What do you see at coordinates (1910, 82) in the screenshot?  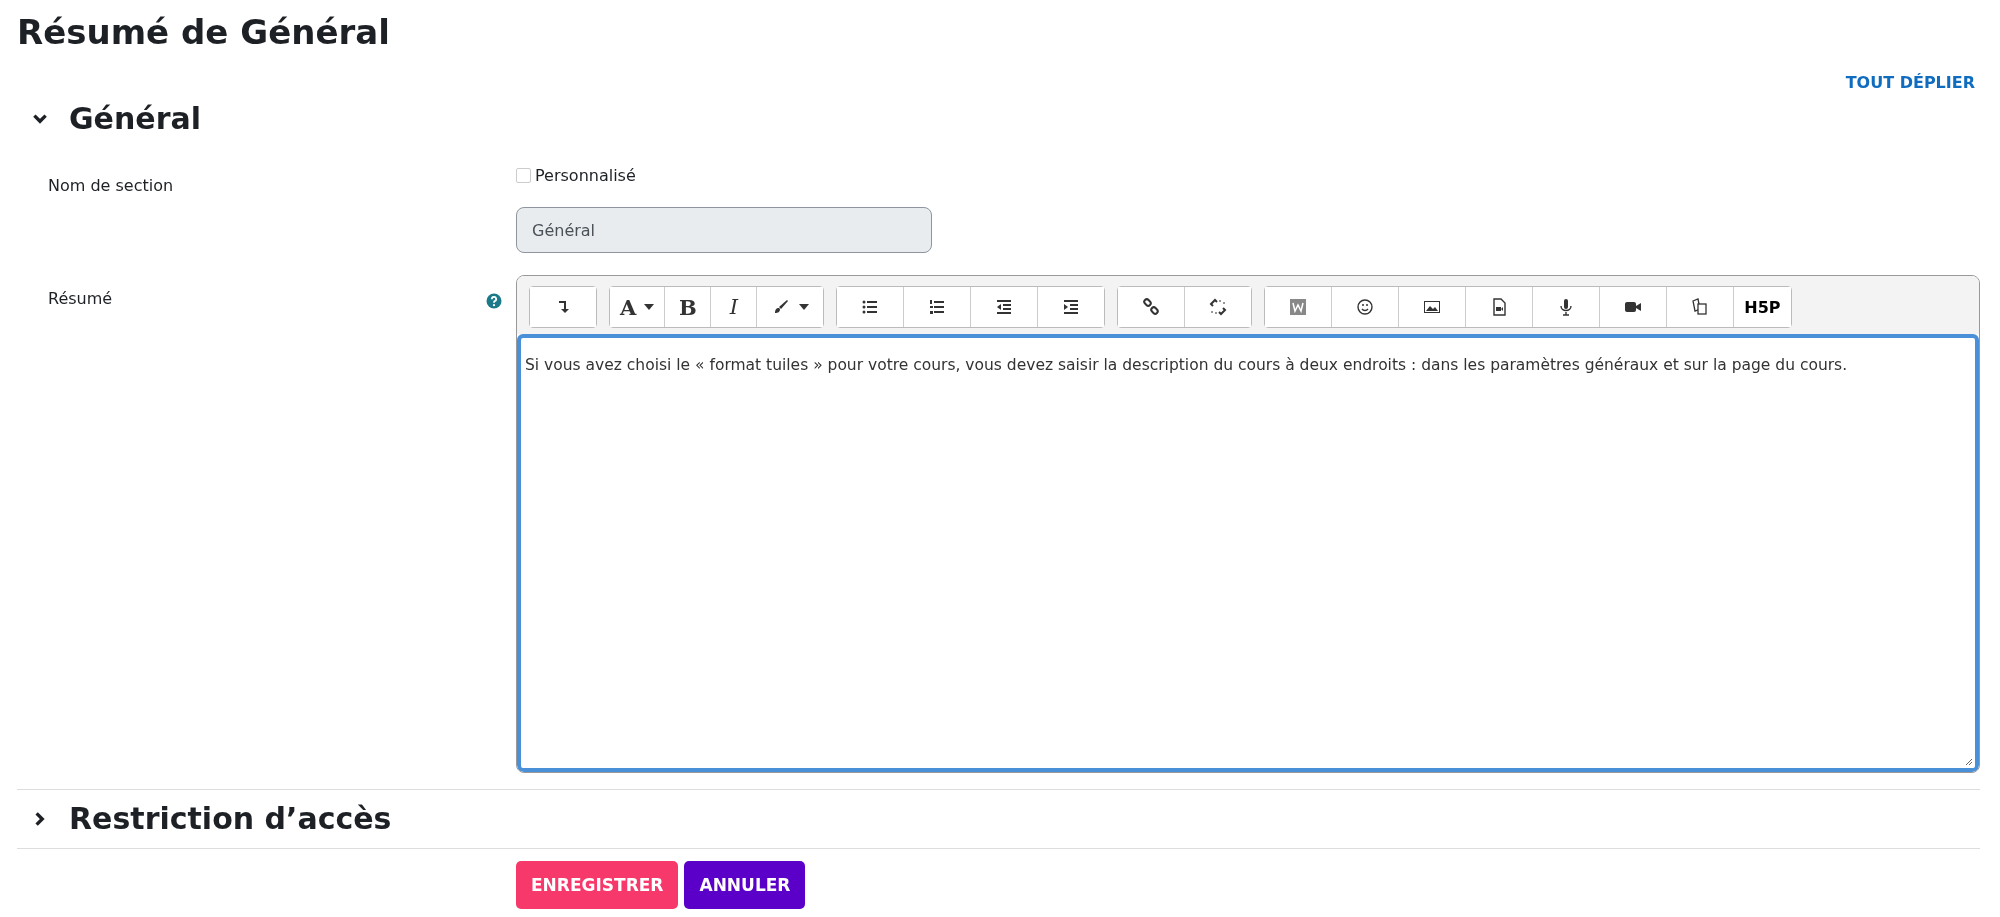 I see `expand-all-link: TOUT DÉPLIER` at bounding box center [1910, 82].